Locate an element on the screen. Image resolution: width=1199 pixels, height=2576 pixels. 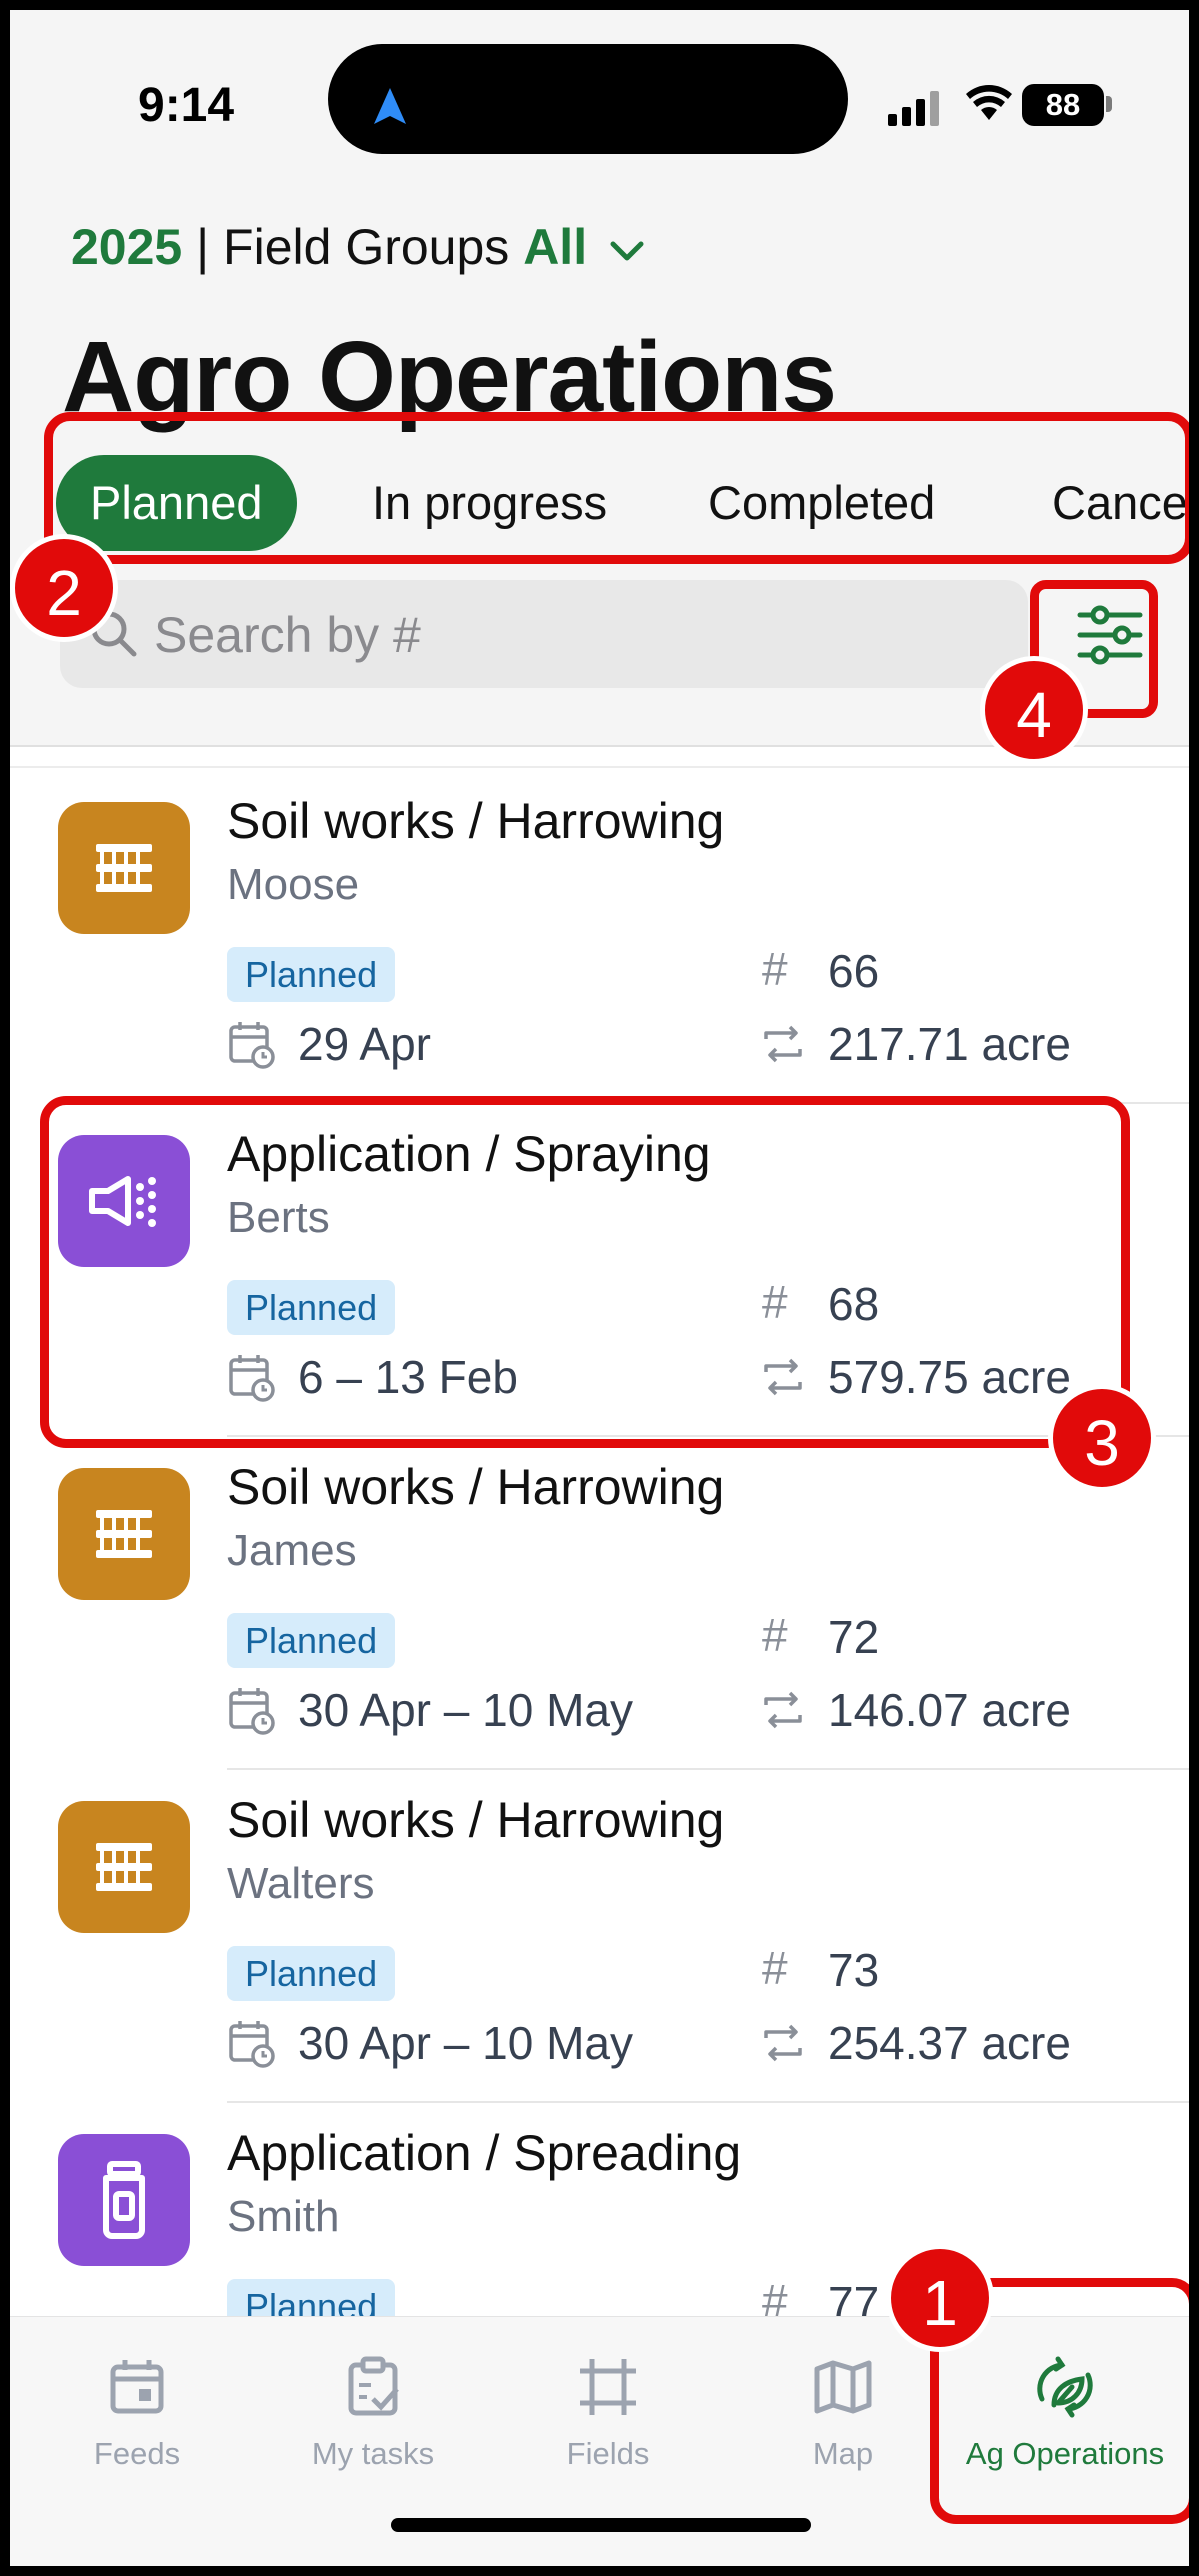
operation-name: Application / Spreading is located at coordinates (484, 2153).